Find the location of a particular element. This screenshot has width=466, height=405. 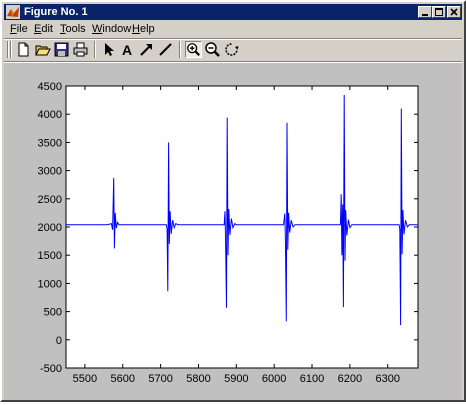

new-figure-icon is located at coordinates (23, 49).